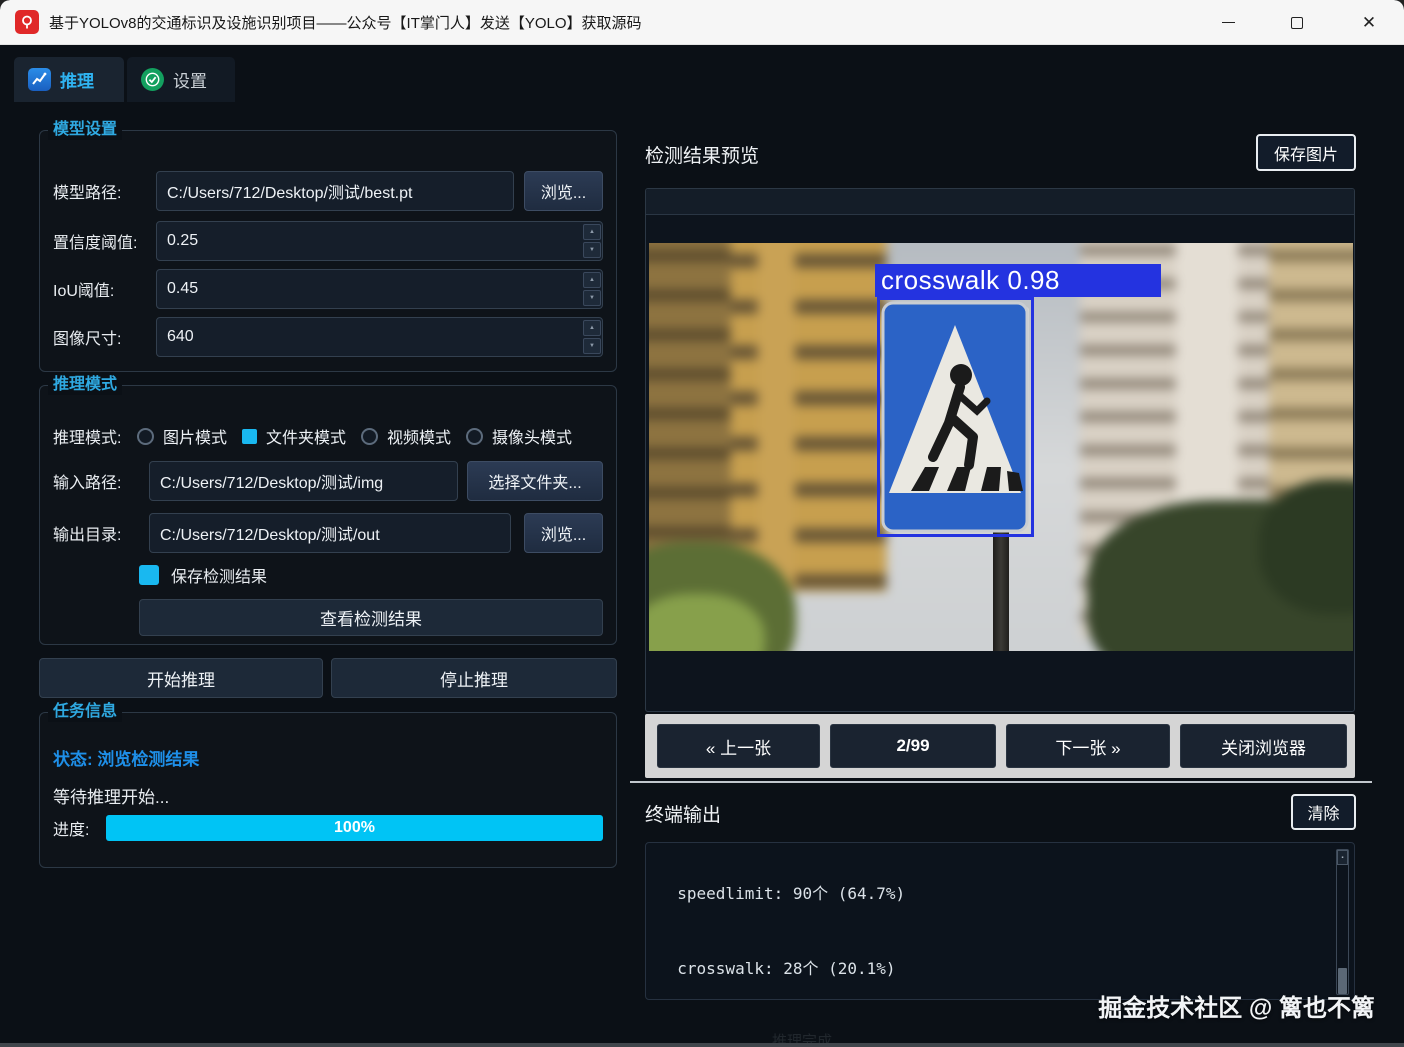  I want to click on image-size-label: 图像尺寸:, so click(87, 339).